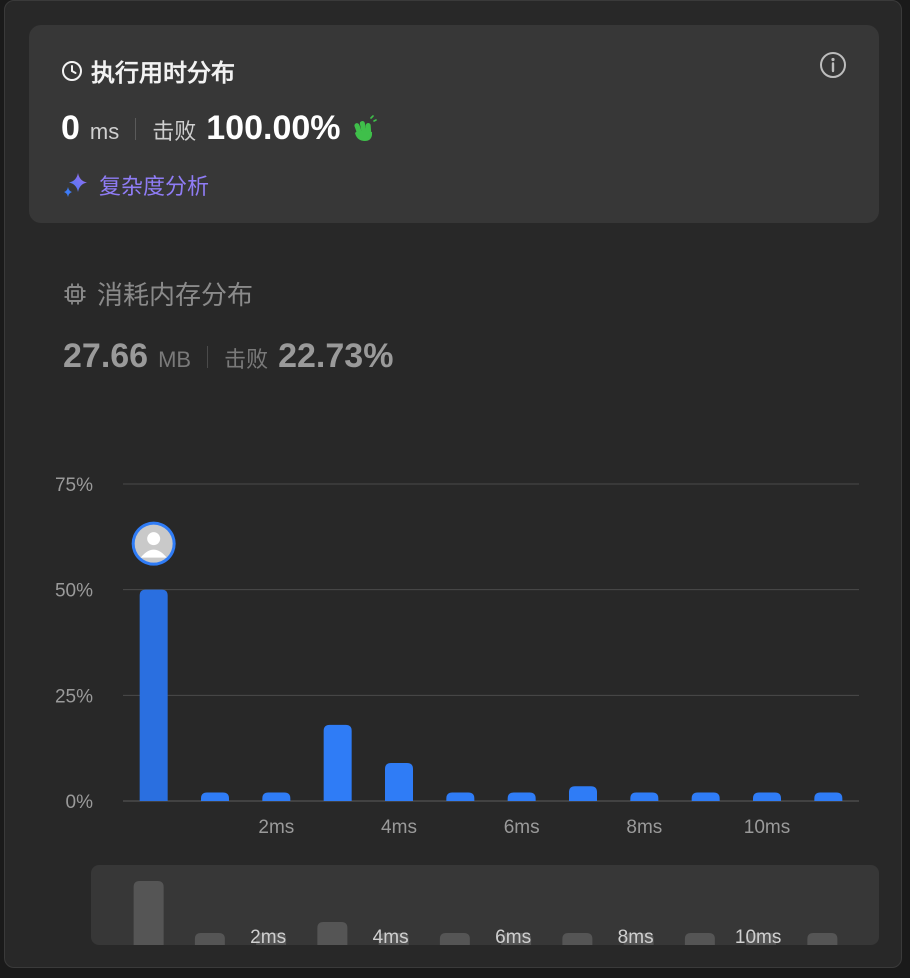 This screenshot has height=978, width=910. I want to click on mini-x-tick-label: 2ms, so click(268, 936).